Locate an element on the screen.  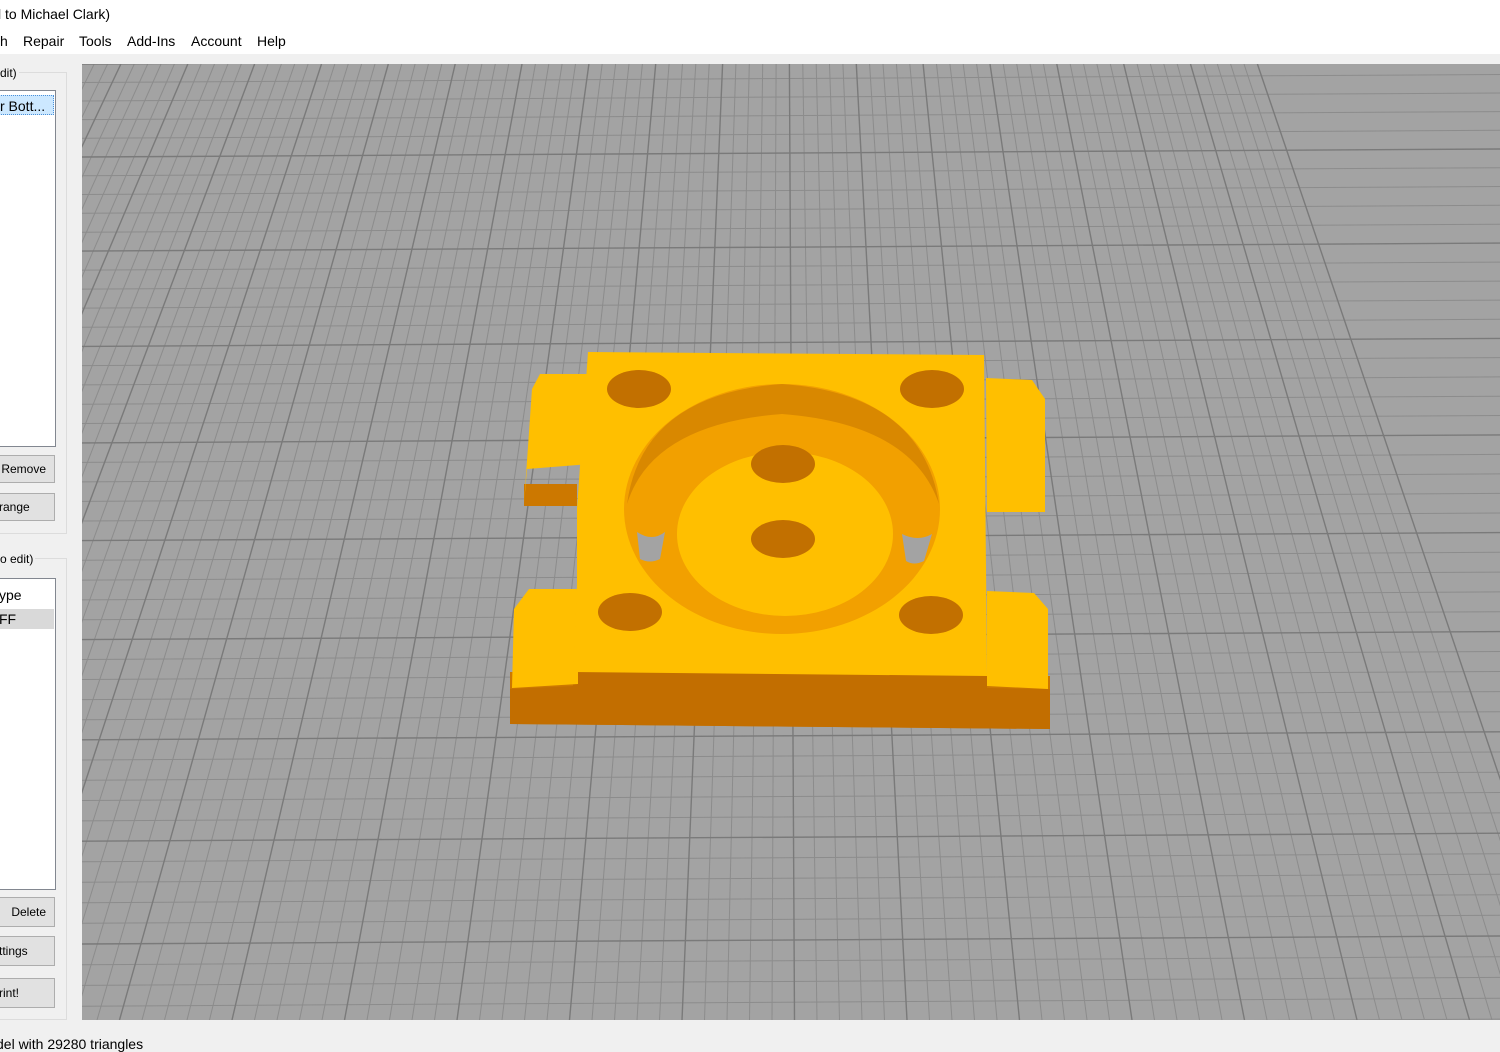
model-front-face is located at coordinates (780, 699).